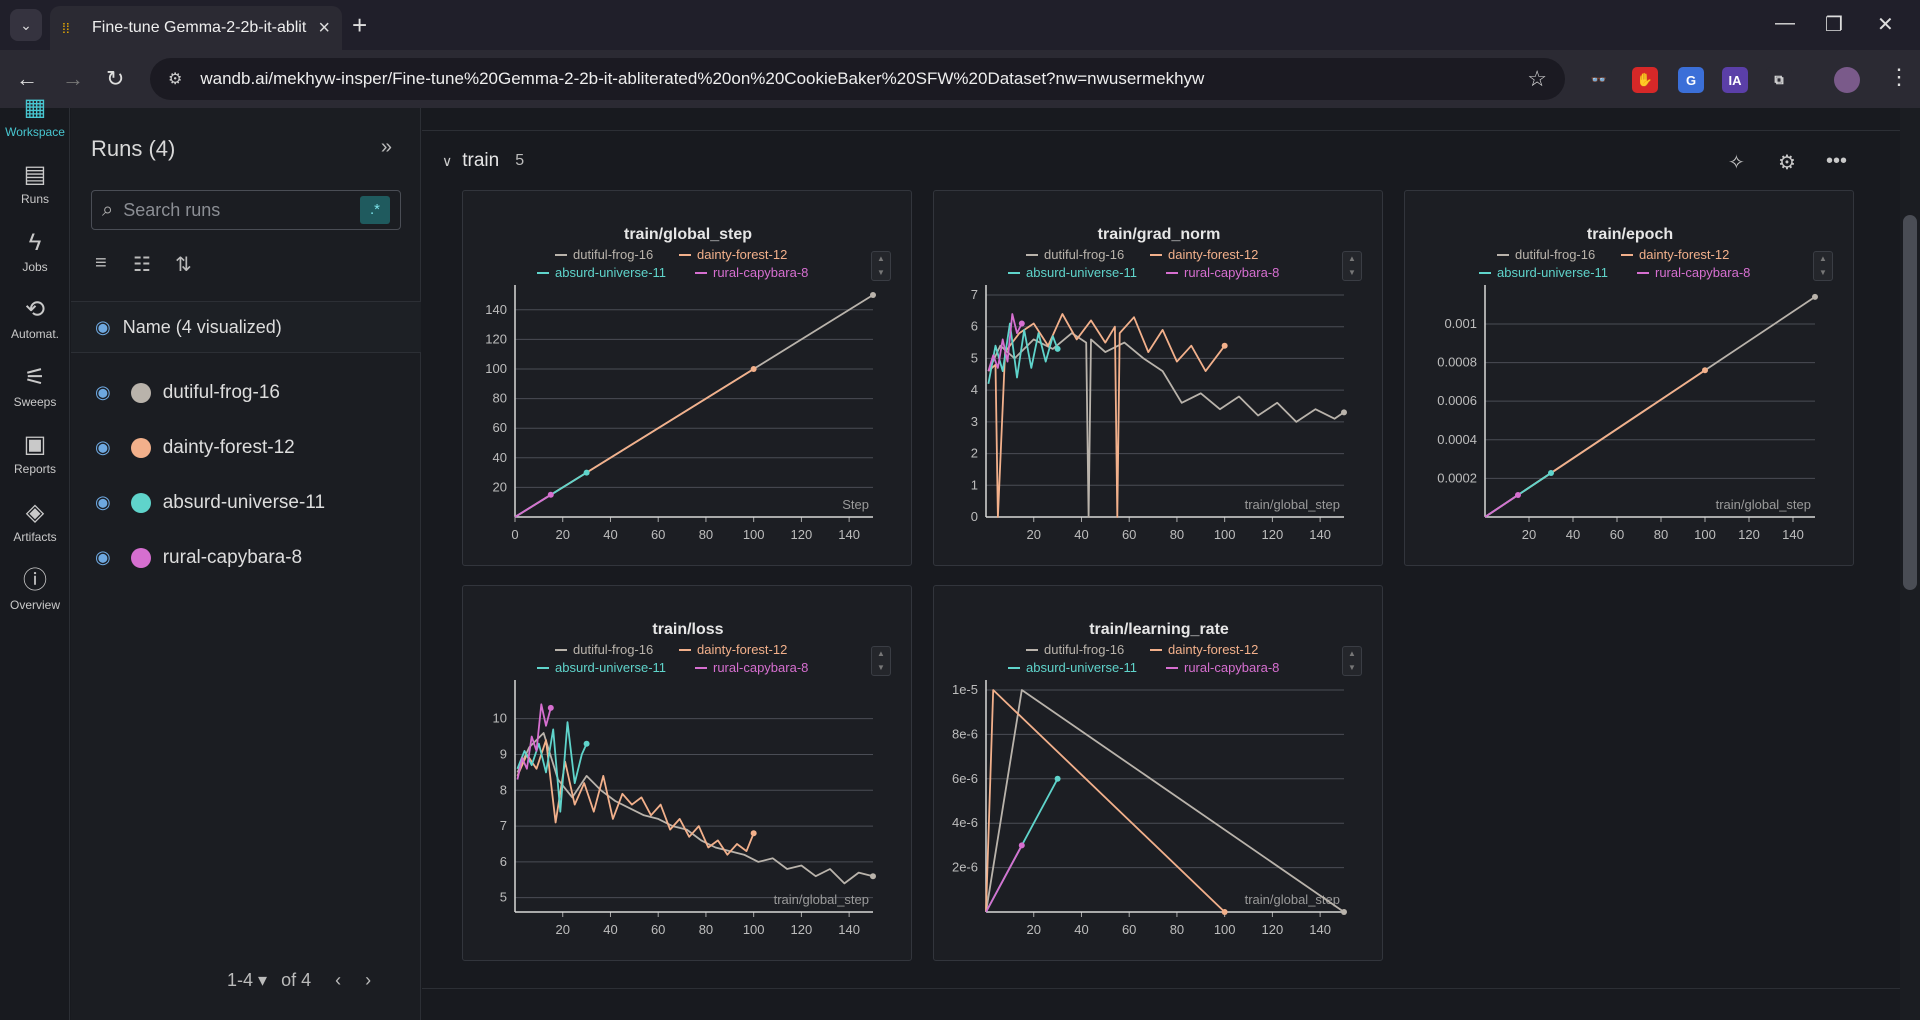  Describe the element at coordinates (1836, 161) in the screenshot. I see `more-options-icon: •••` at that location.